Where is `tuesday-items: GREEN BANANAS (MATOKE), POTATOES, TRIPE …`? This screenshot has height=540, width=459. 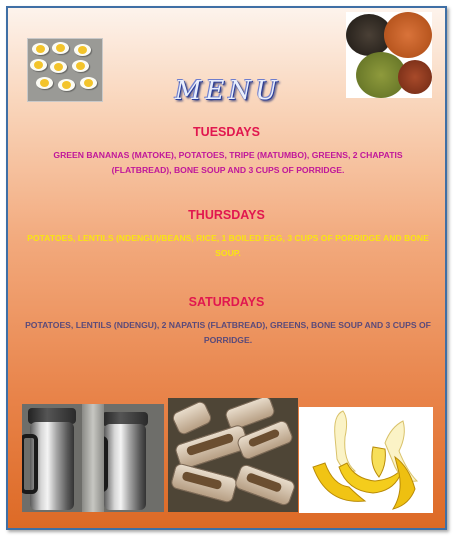
tuesday-items: GREEN BANANAS (MATOKE), POTATOES, TRIPE … is located at coordinates (228, 162).